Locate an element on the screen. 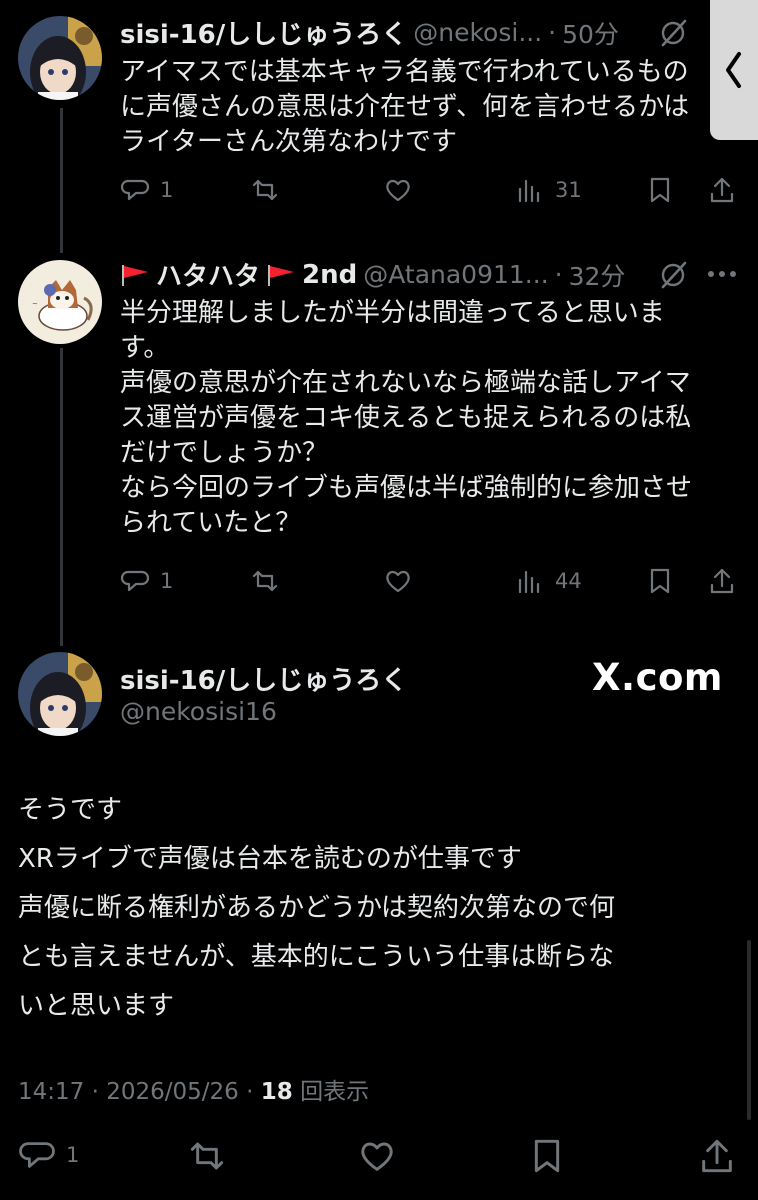  tweet-actions: 1 31 is located at coordinates (379, 195).